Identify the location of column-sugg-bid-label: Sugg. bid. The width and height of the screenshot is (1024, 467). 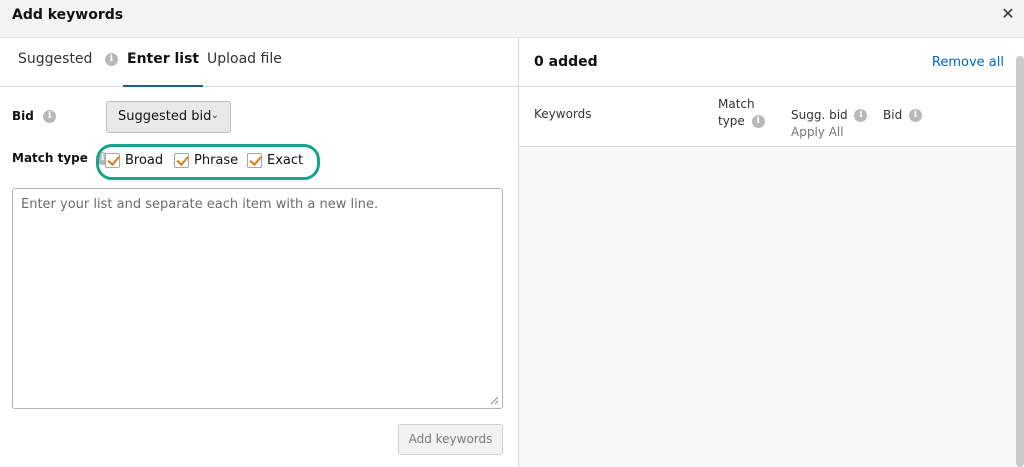
(819, 115).